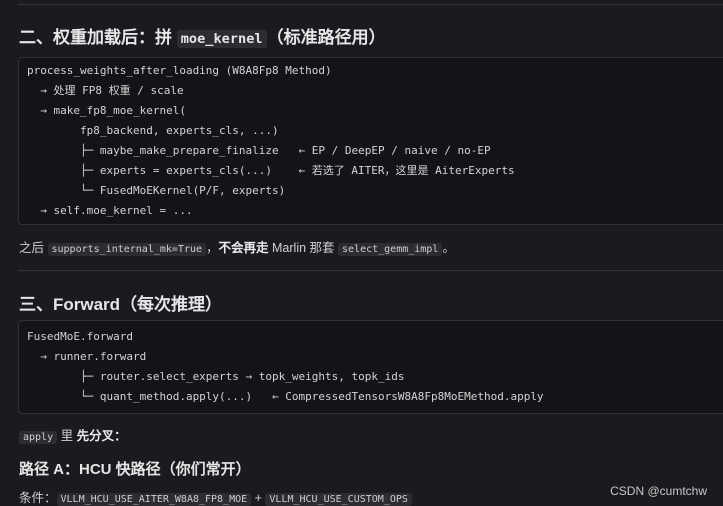 The width and height of the screenshot is (723, 506). Describe the element at coordinates (338, 499) in the screenshot. I see `inline-code: VLLM_HCU_USE_CUSTOM_OPS` at that location.